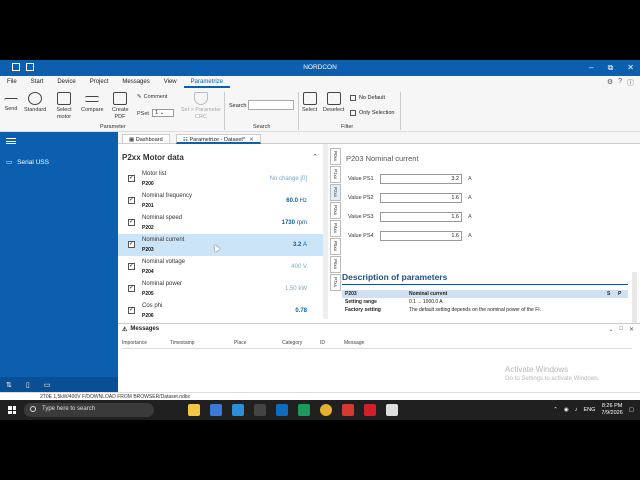 This screenshot has height=480, width=640. What do you see at coordinates (335, 174) in the screenshot?
I see `vtab-p1xx: P1xx` at bounding box center [335, 174].